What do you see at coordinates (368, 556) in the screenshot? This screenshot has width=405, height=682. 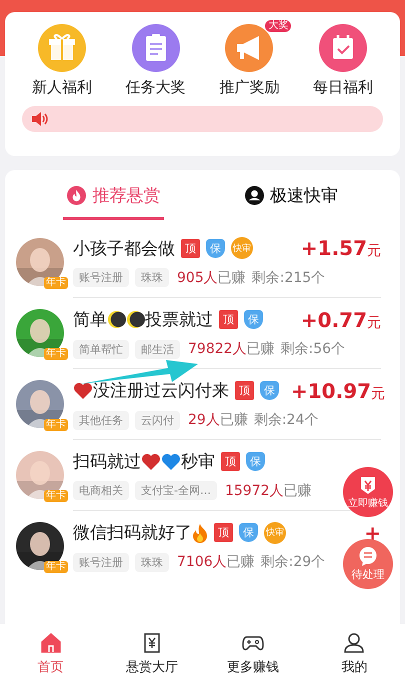 I see `chat-icon` at bounding box center [368, 556].